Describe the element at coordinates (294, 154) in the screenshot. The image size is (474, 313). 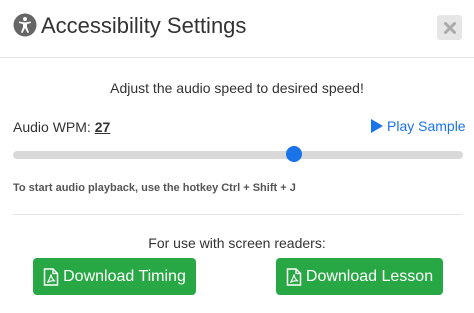
I see `audio-speed-slider-thumb` at that location.